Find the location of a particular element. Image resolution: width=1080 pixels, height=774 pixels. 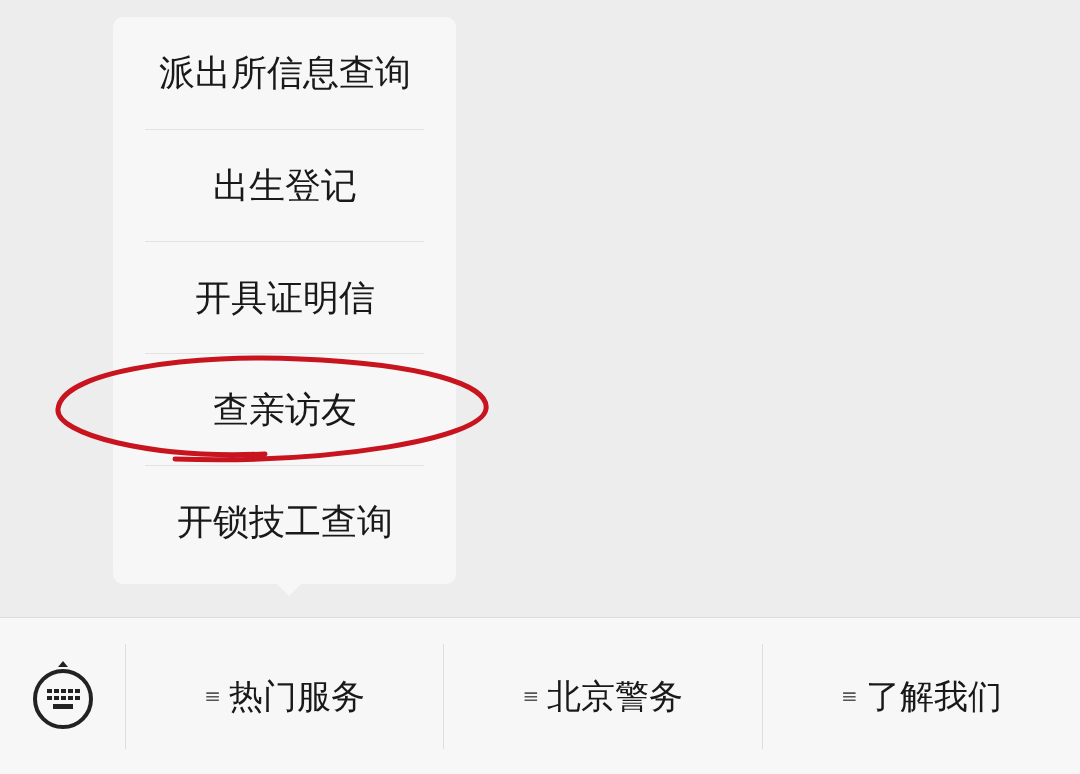

keyboard-icon is located at coordinates (62, 696).